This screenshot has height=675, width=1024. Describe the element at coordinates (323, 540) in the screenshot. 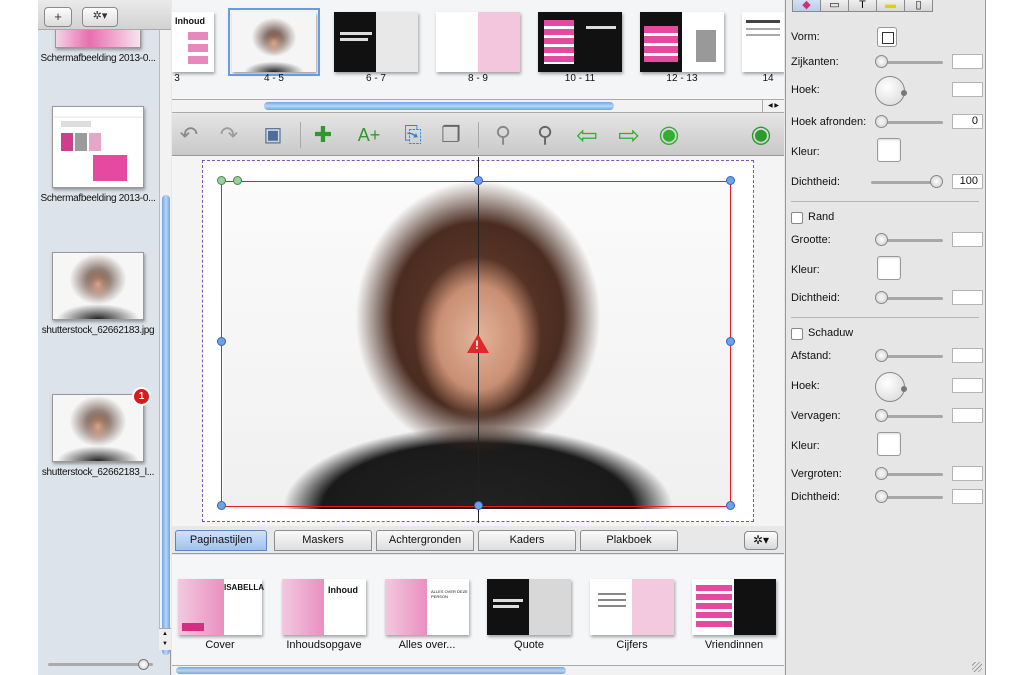

I see `tab-maskers: Maskers` at that location.